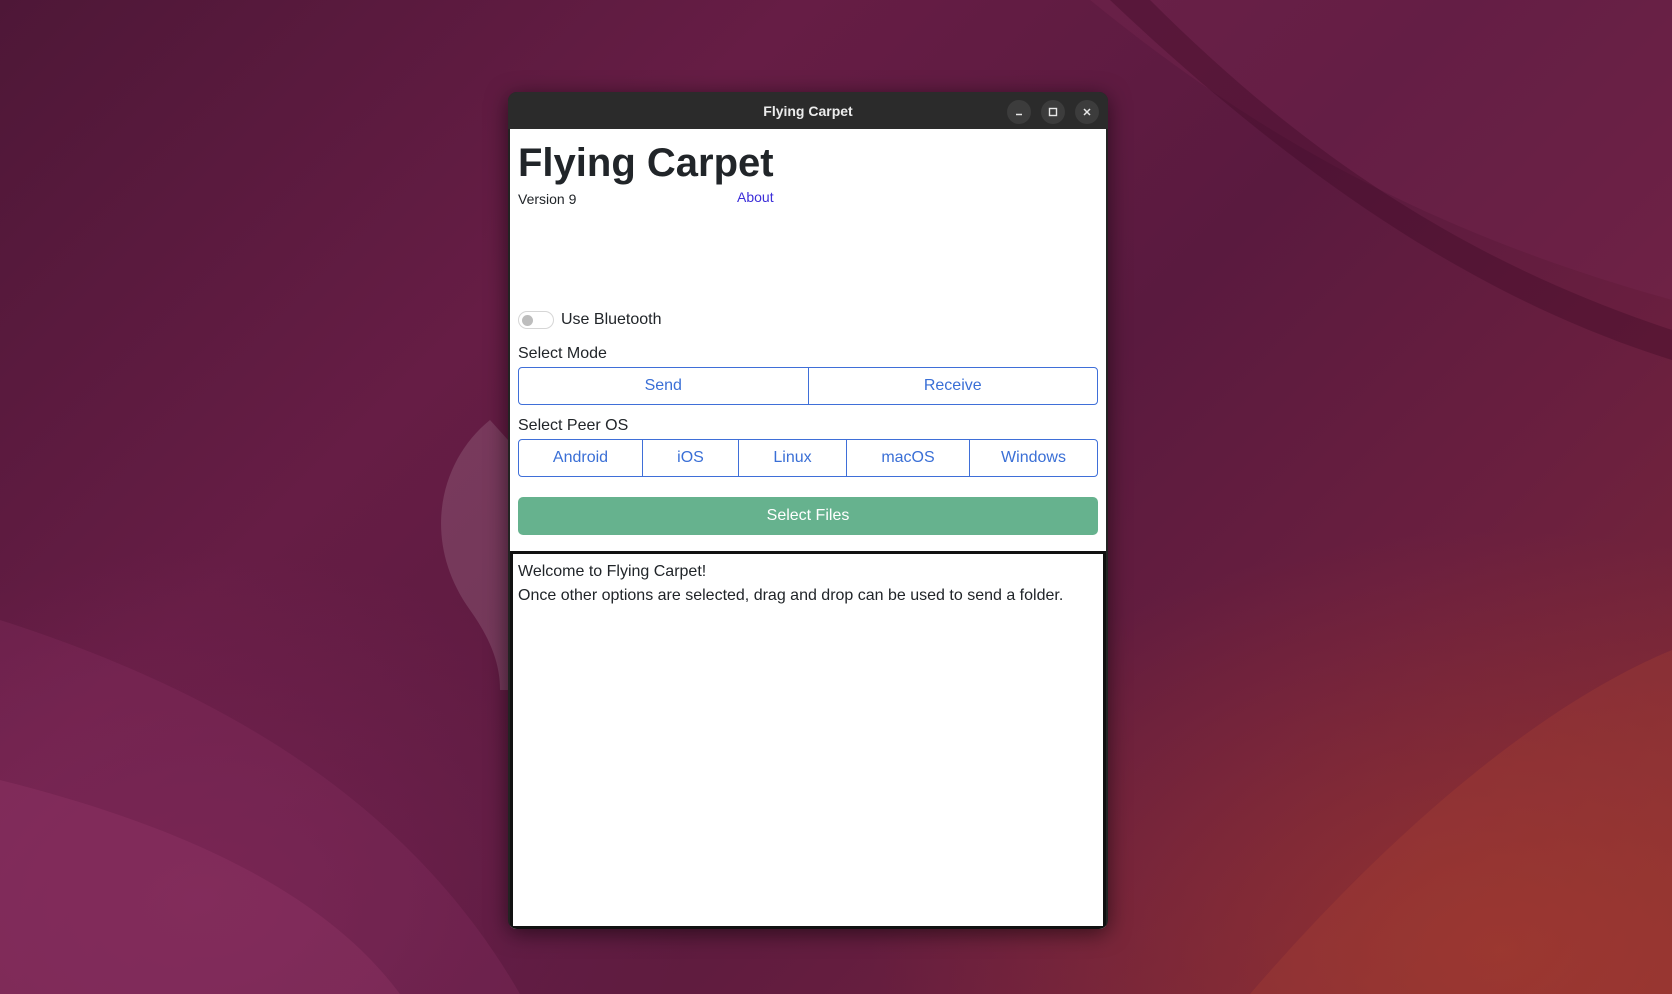  I want to click on macos-button: macOS, so click(908, 458).